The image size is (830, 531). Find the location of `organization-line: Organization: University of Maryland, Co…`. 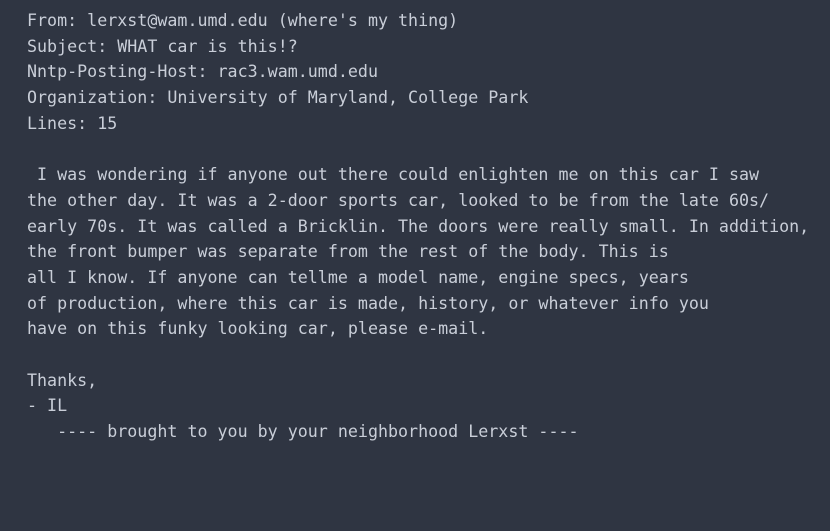

organization-line: Organization: University of Maryland, Co… is located at coordinates (278, 98).